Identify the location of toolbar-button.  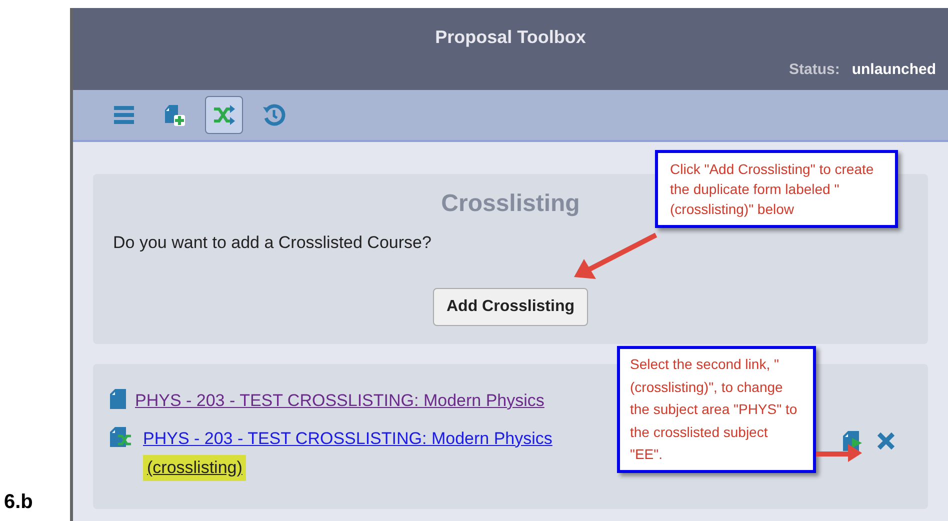
(224, 115).